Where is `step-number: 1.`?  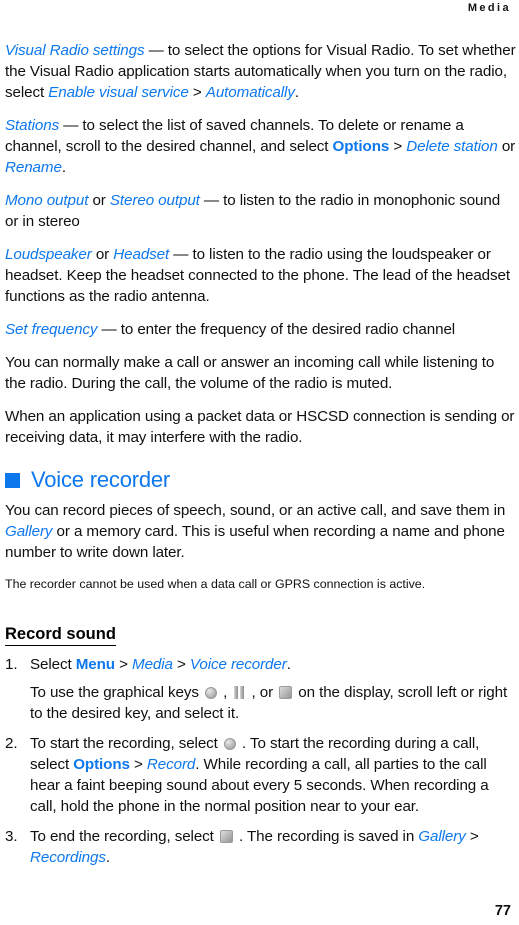
step-number: 1. is located at coordinates (11, 664).